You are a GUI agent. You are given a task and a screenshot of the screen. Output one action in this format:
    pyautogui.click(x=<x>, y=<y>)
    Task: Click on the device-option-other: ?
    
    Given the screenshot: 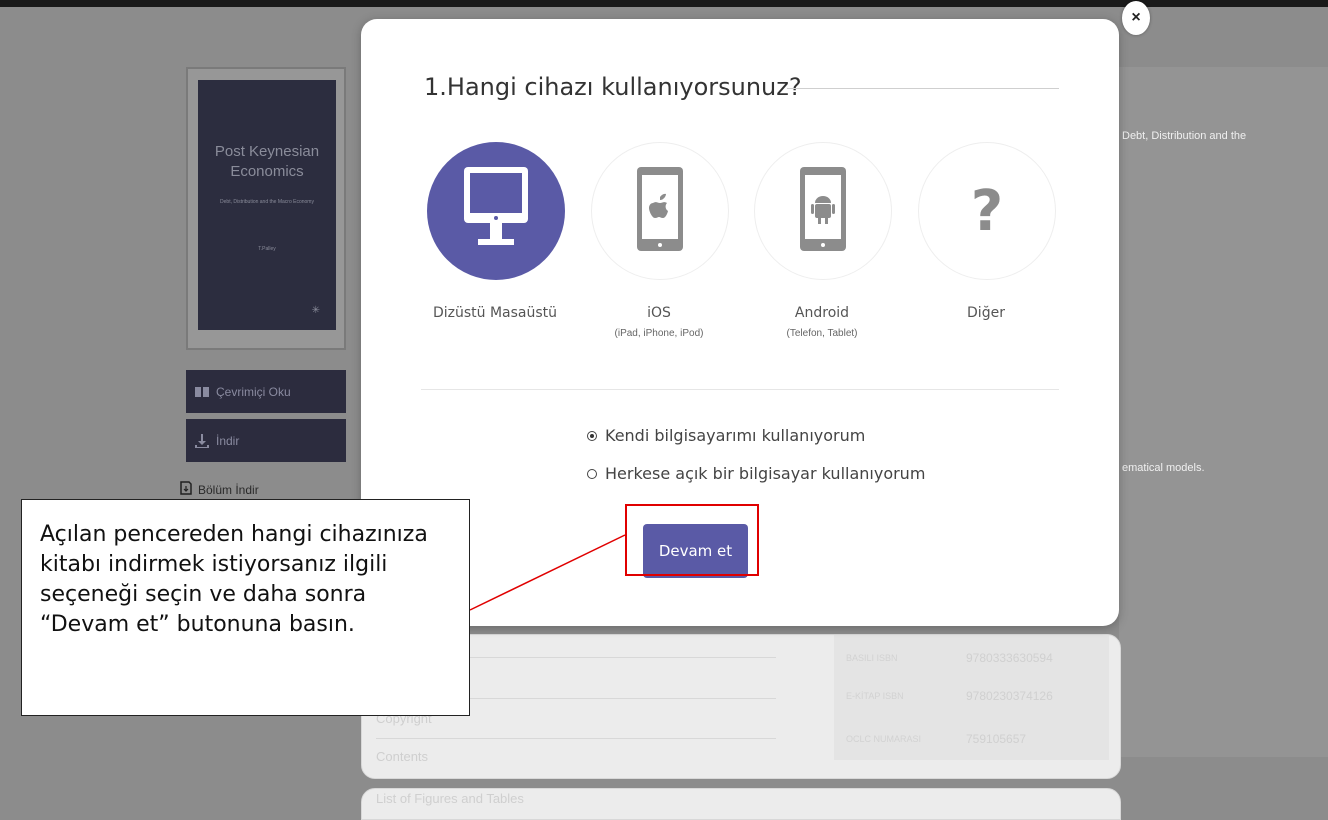 What is the action you would take?
    pyautogui.click(x=987, y=211)
    